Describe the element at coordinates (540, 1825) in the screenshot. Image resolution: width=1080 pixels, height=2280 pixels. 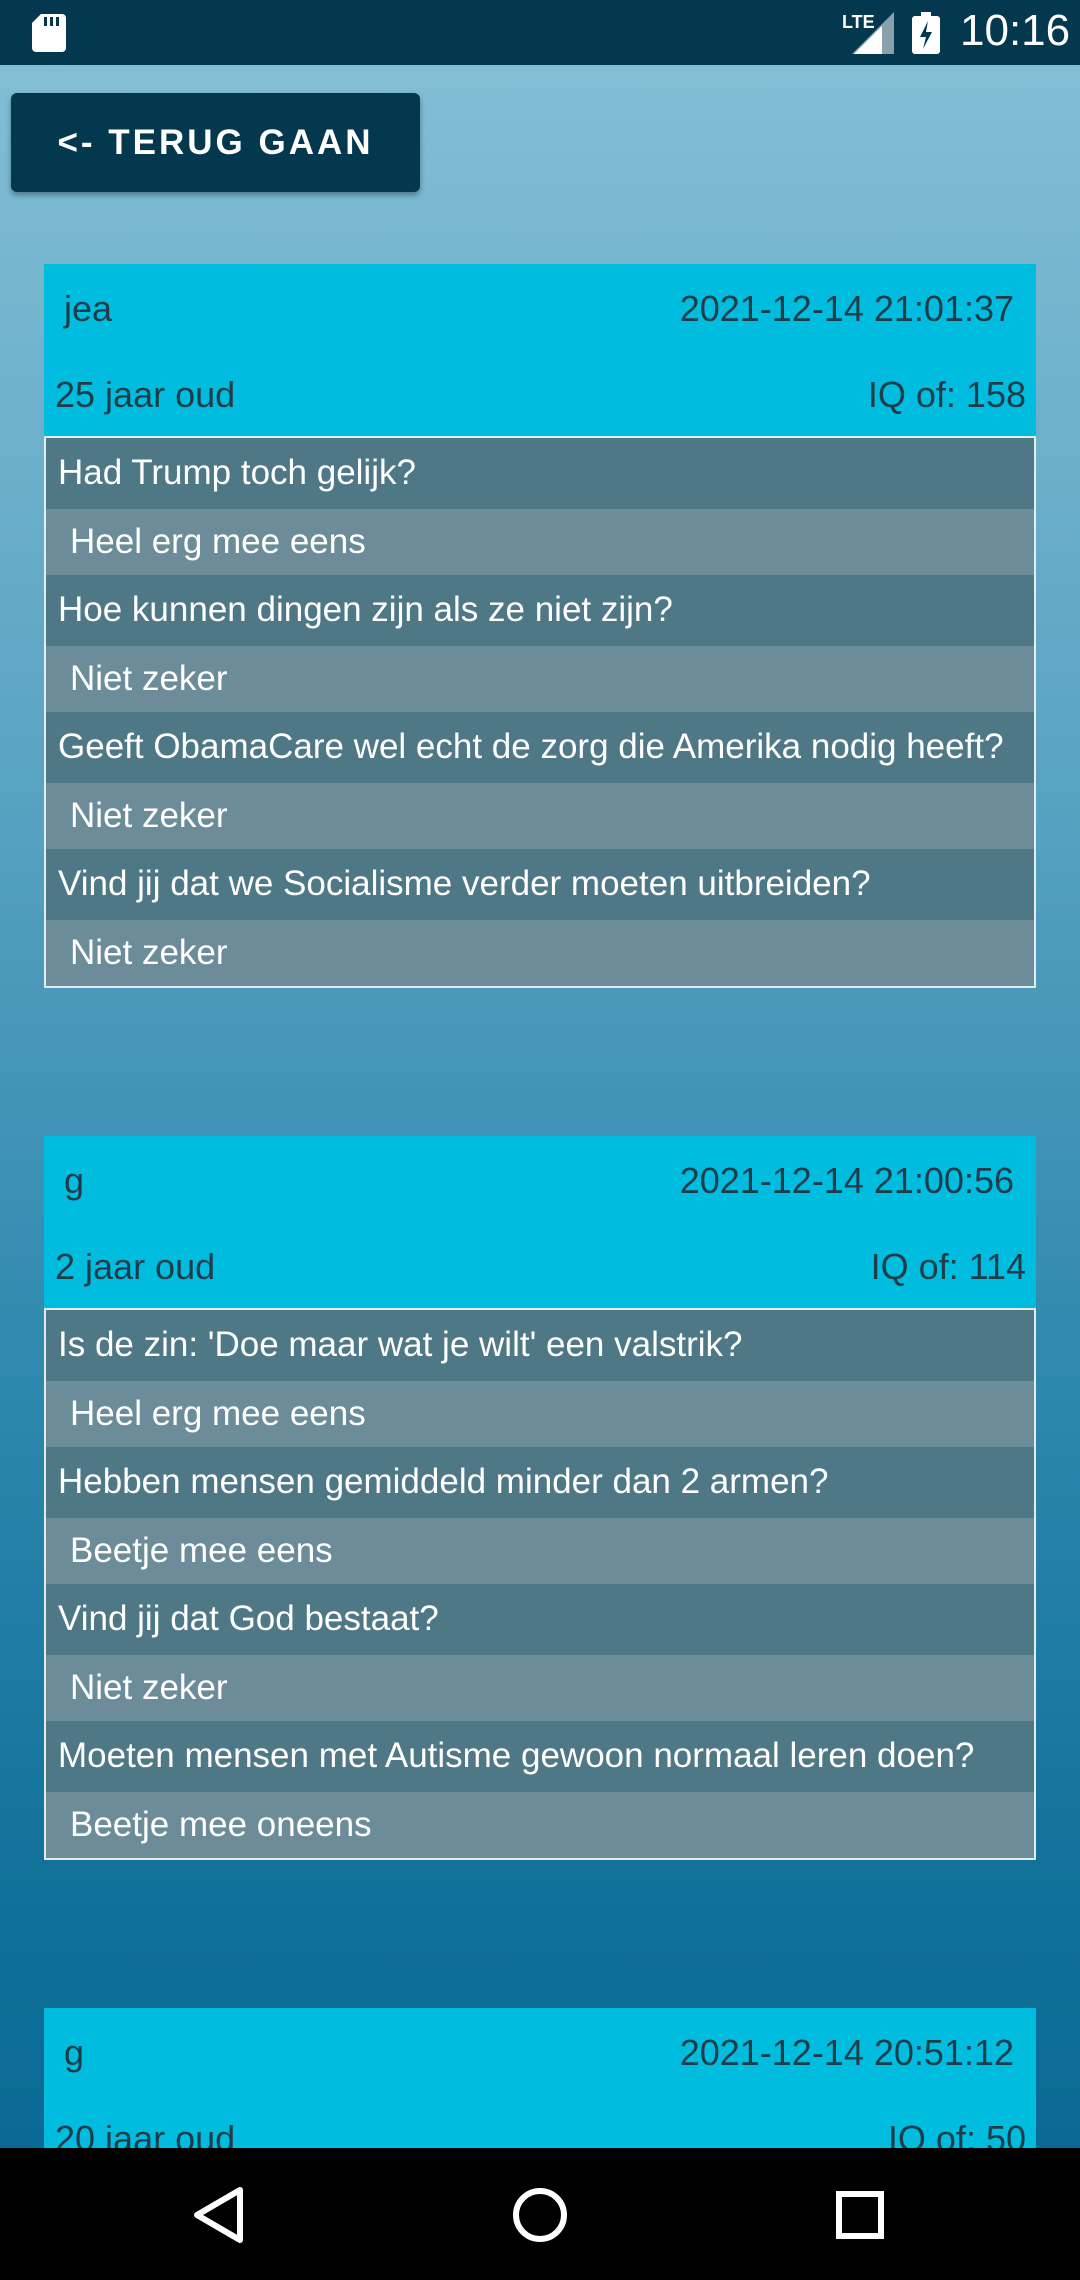
I see `answer: Beetje mee oneens` at that location.